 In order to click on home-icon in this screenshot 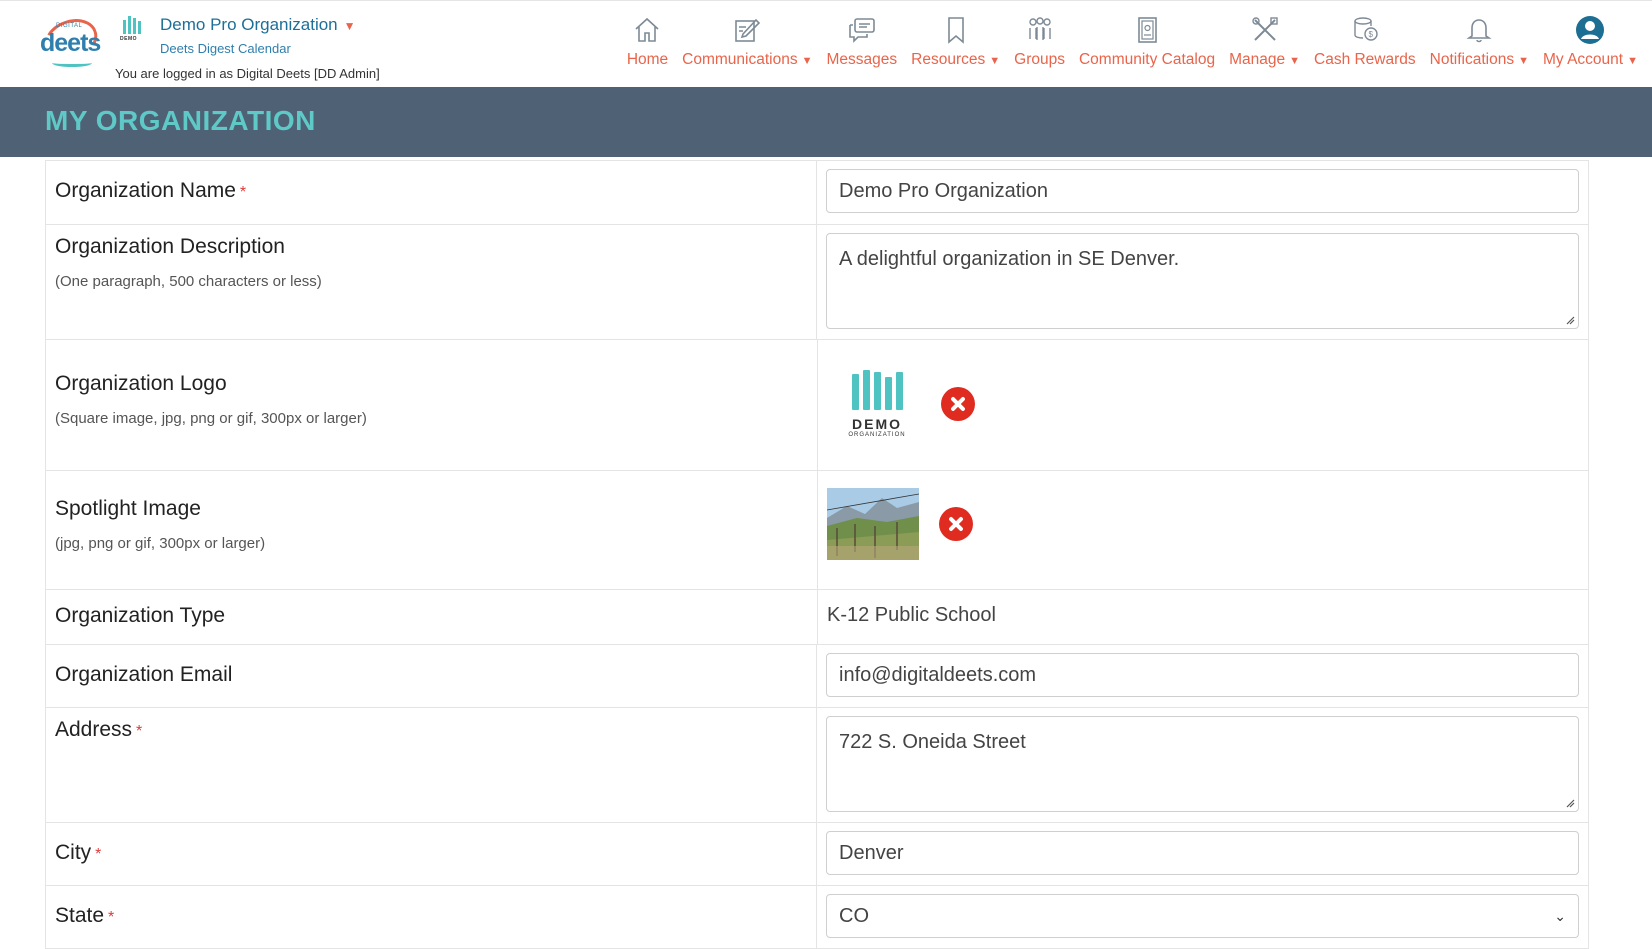, I will do `click(647, 29)`.